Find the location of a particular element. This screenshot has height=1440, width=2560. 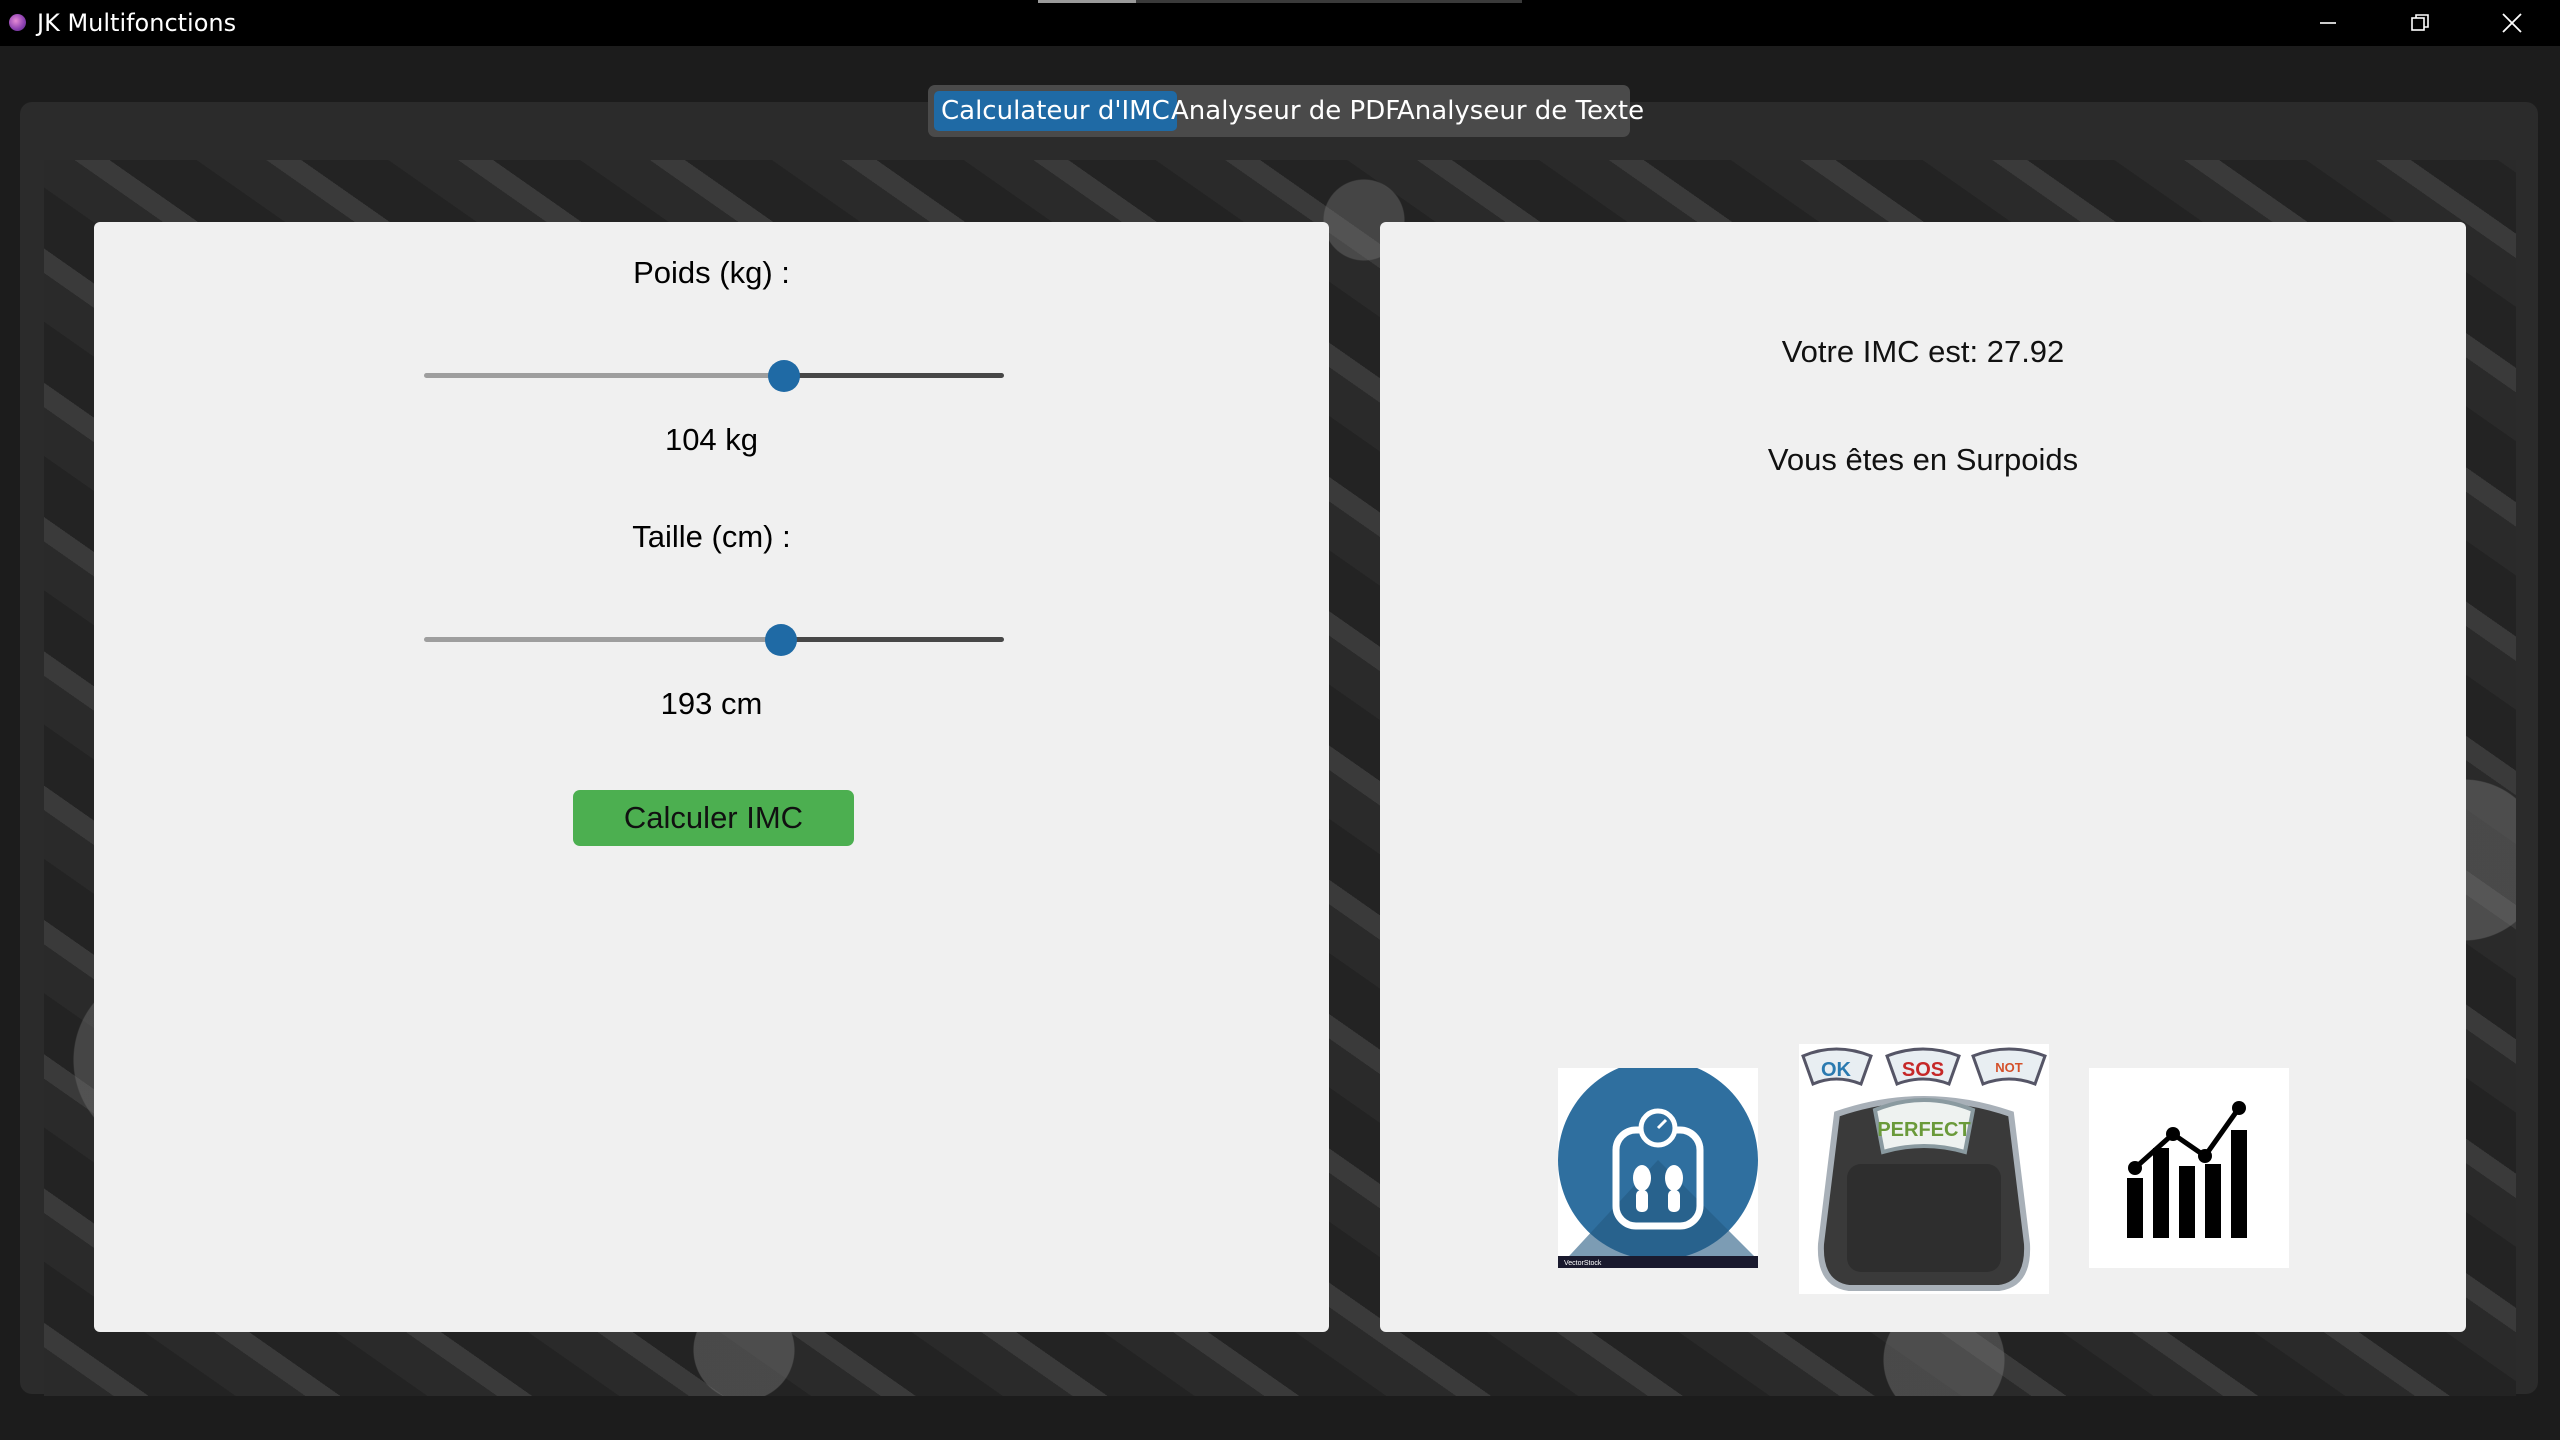

close-button is located at coordinates (2512, 23).